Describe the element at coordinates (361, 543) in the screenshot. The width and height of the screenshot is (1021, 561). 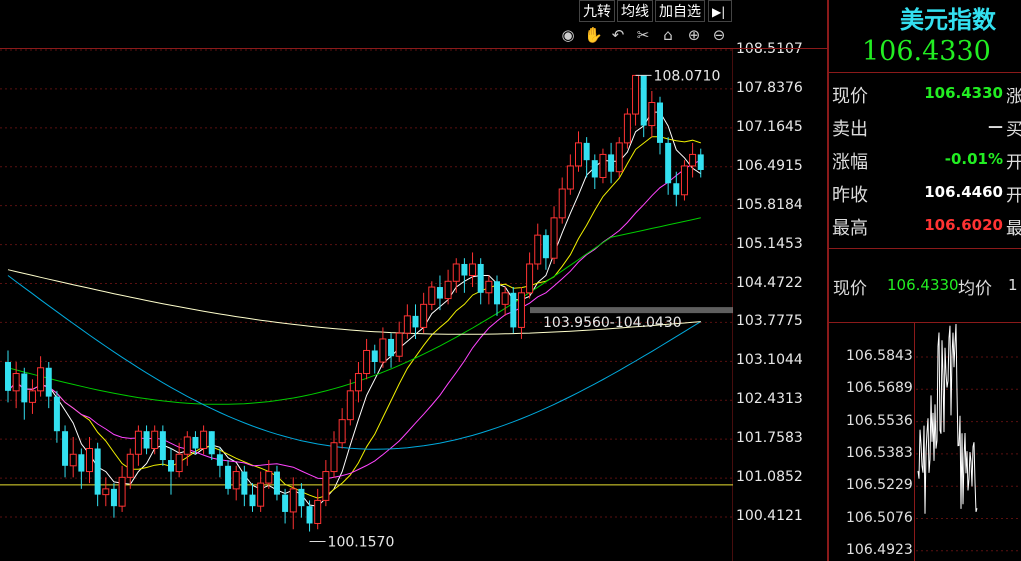
I see `low-label: 100.1570` at that location.